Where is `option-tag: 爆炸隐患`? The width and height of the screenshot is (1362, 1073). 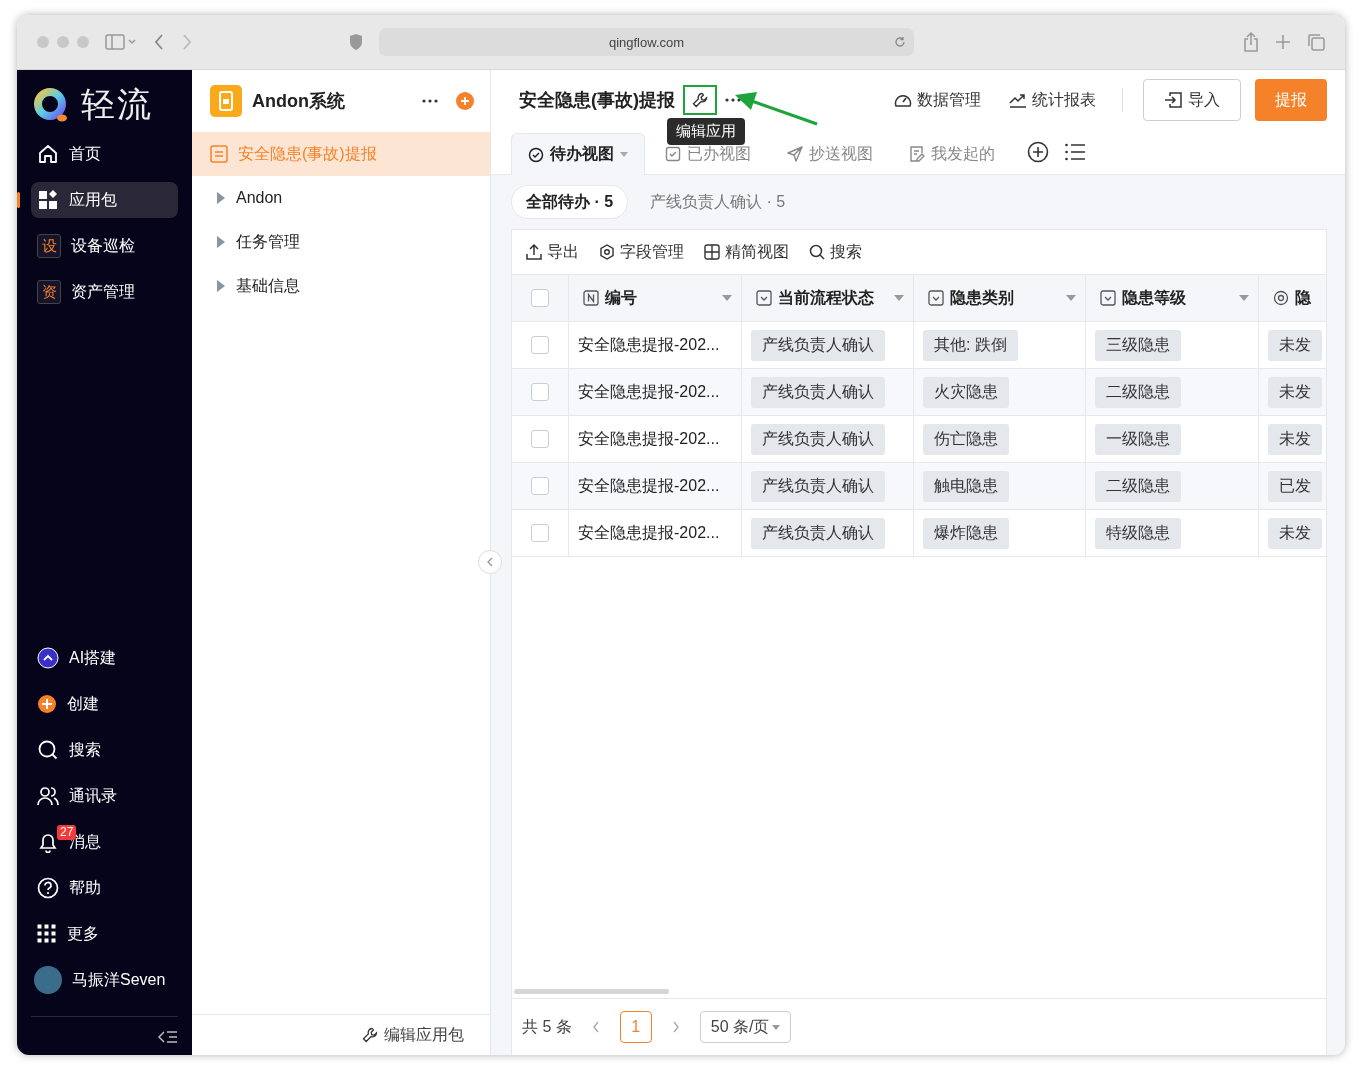
option-tag: 爆炸隐患 is located at coordinates (966, 533).